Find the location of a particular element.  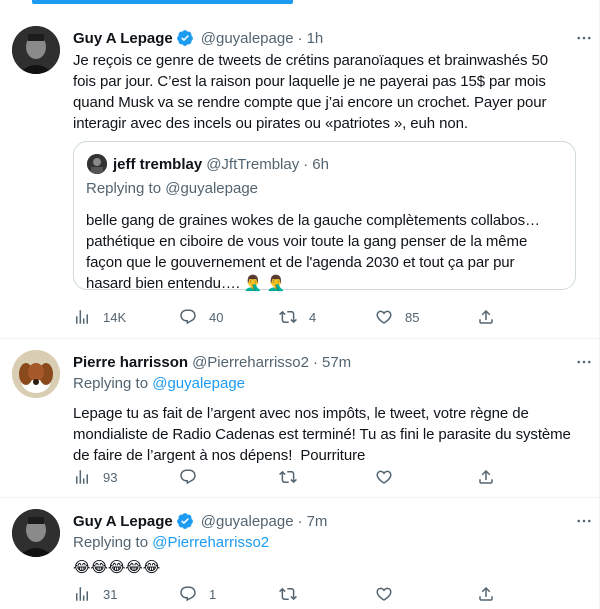

quoted-author-name: jeff tremblay is located at coordinates (158, 164).